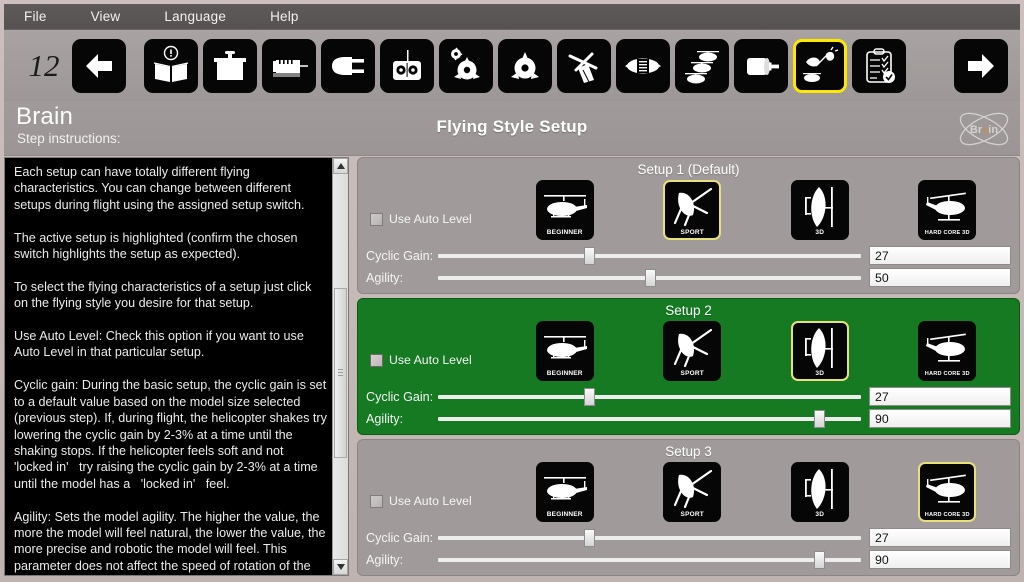 This screenshot has height=582, width=1024. I want to click on setup-title-1: Setup 1 (Default), so click(688, 169).